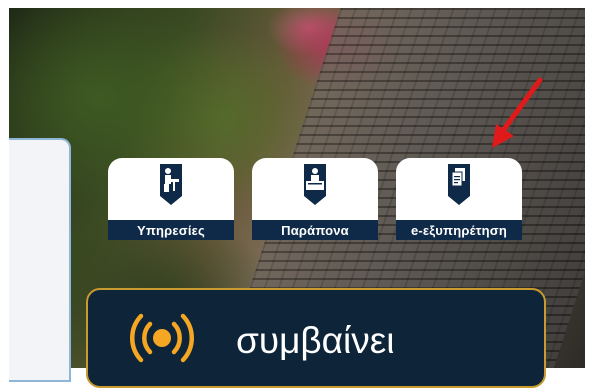 This screenshot has height=388, width=594. I want to click on broadcast-icon, so click(162, 338).